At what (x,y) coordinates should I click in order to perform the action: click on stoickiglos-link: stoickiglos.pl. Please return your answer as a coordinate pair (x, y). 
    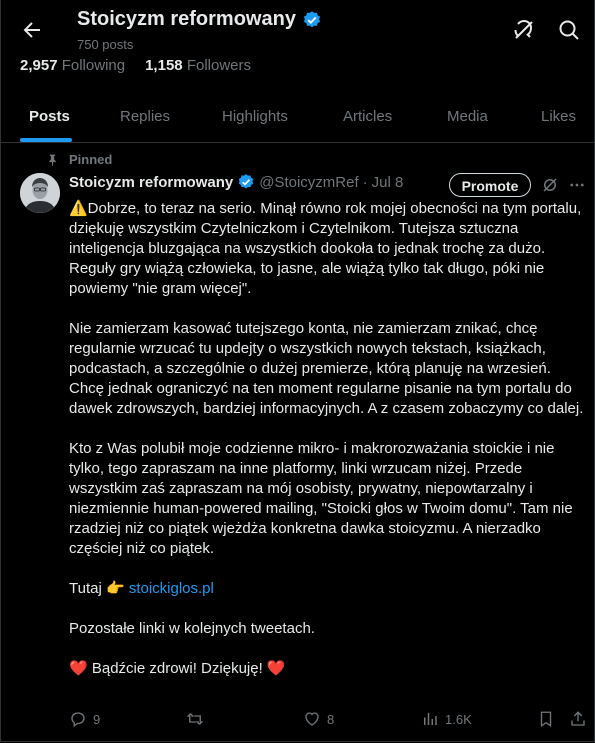
    Looking at the image, I should click on (171, 588).